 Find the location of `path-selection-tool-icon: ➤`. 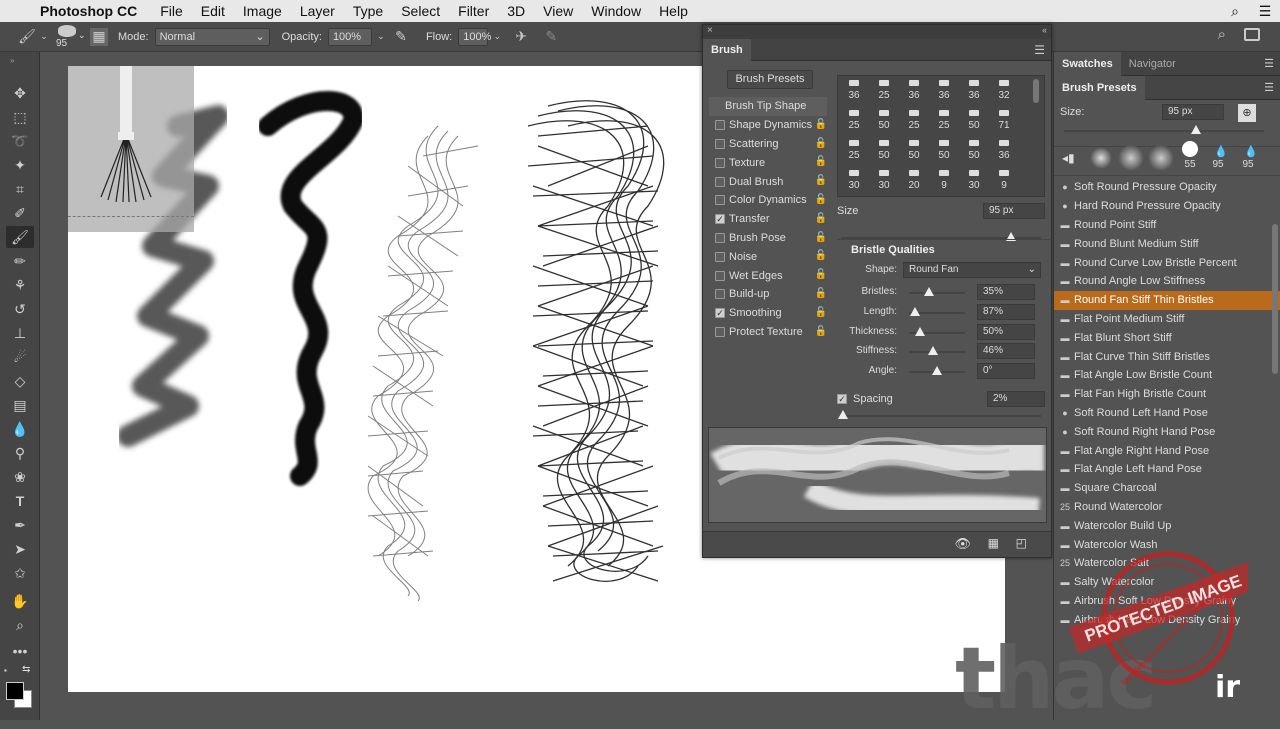

path-selection-tool-icon: ➤ is located at coordinates (20, 549).